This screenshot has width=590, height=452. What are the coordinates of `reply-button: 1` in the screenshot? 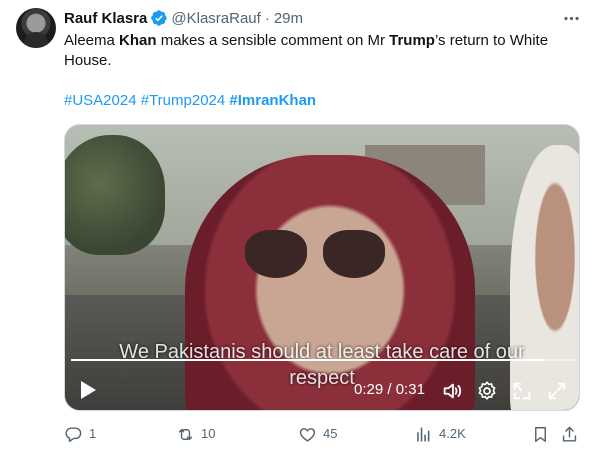 It's located at (80, 434).